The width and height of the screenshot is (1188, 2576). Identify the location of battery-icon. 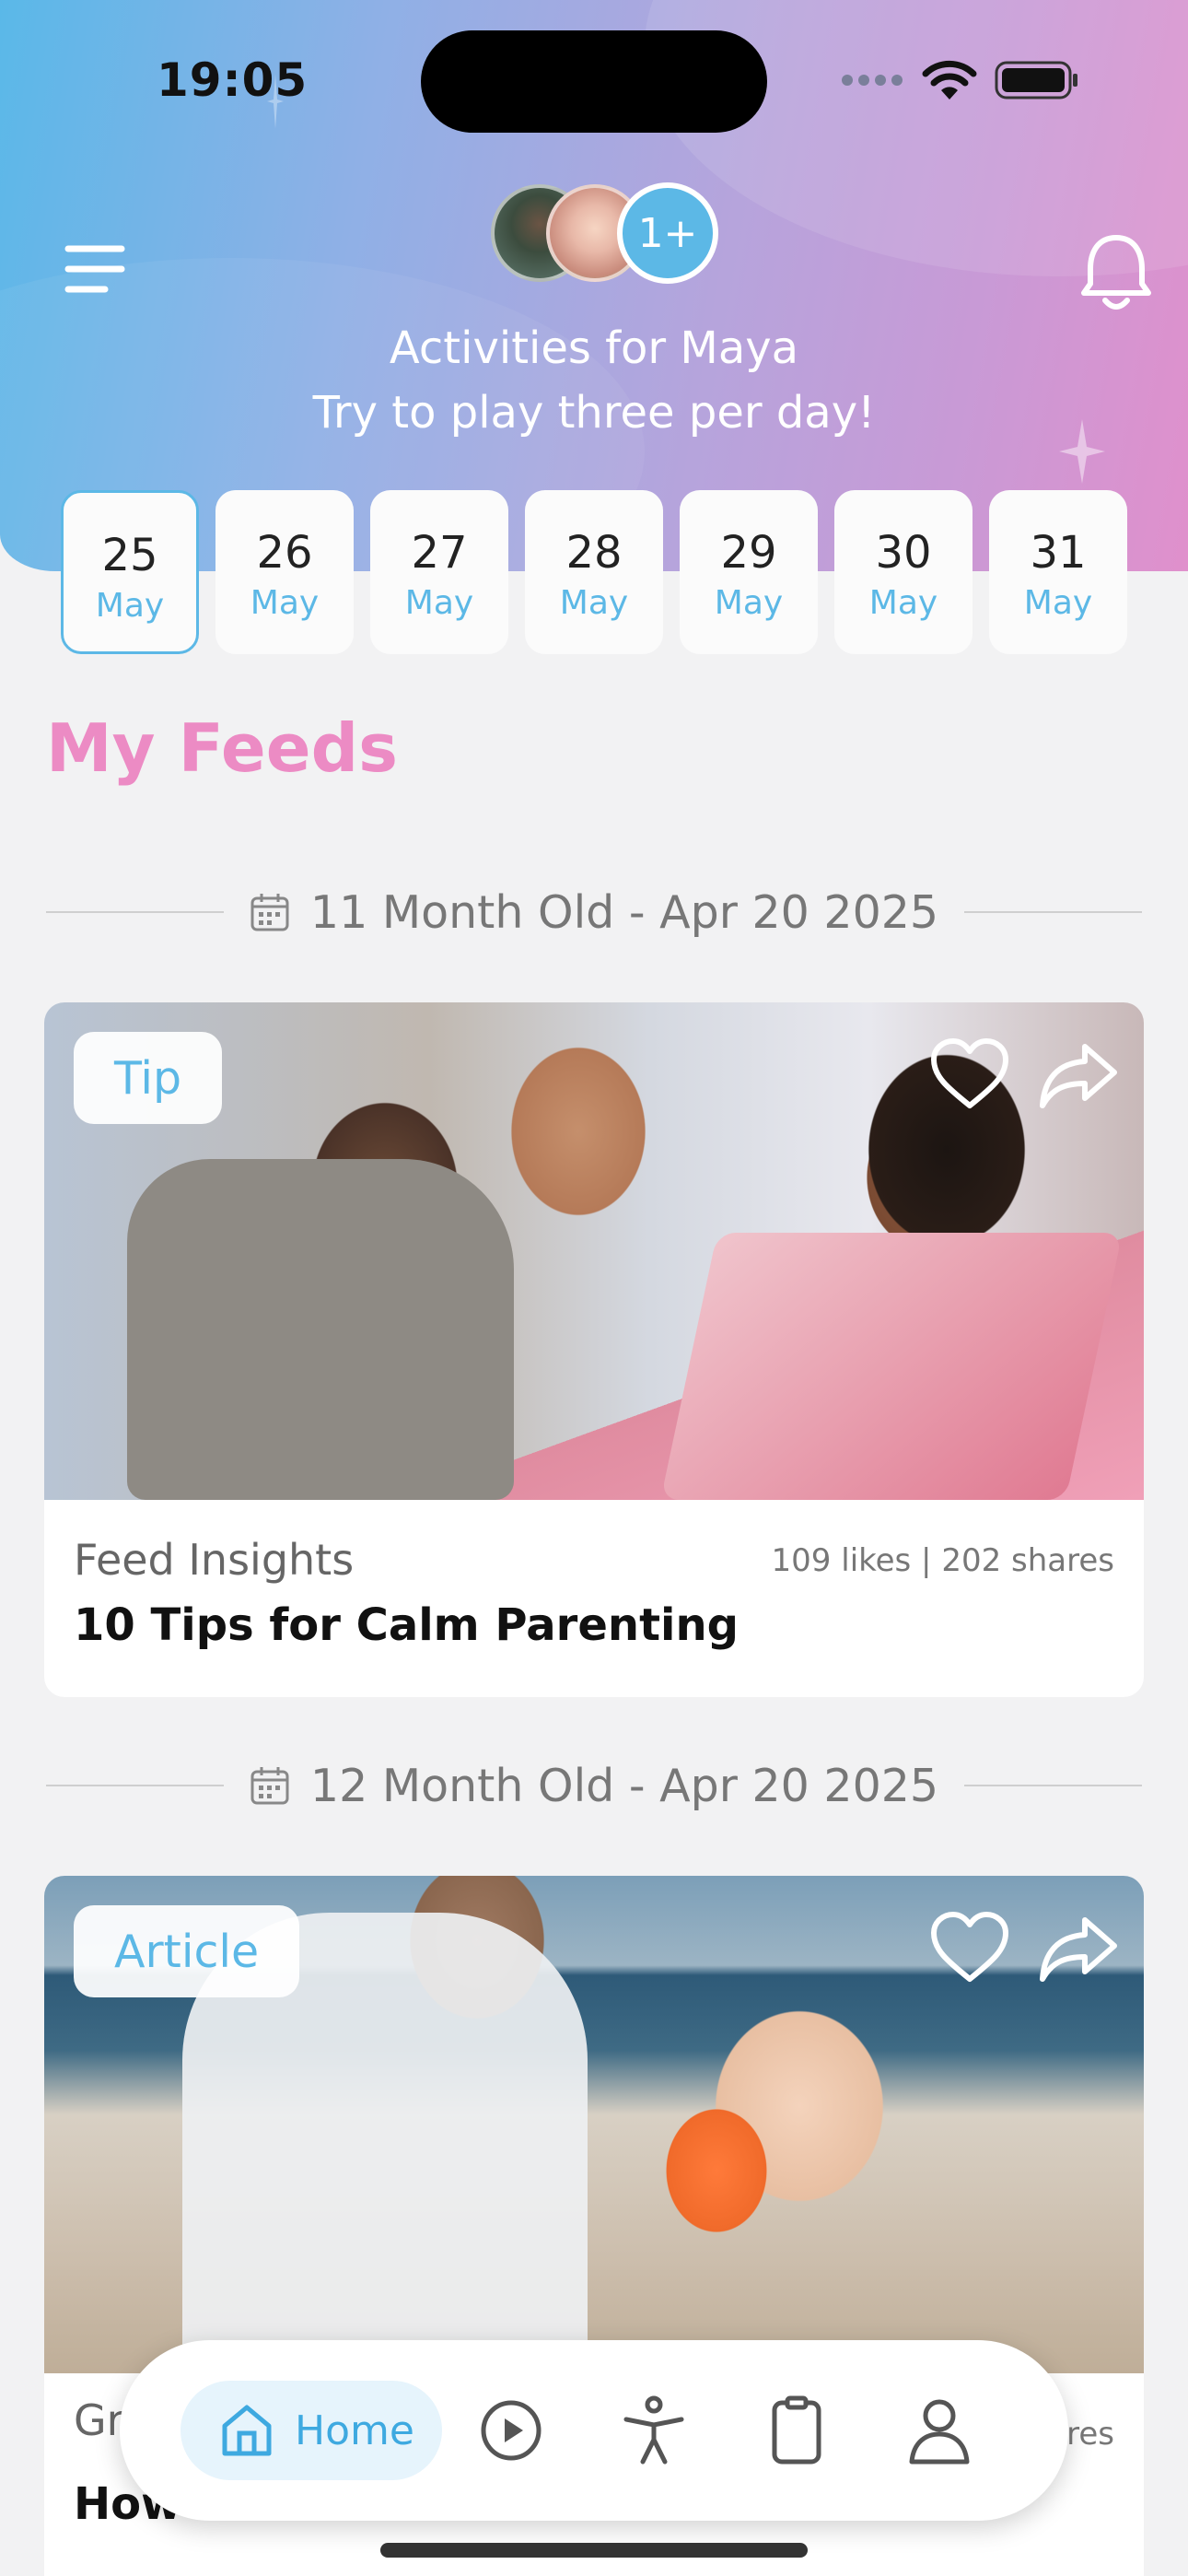
(1036, 80).